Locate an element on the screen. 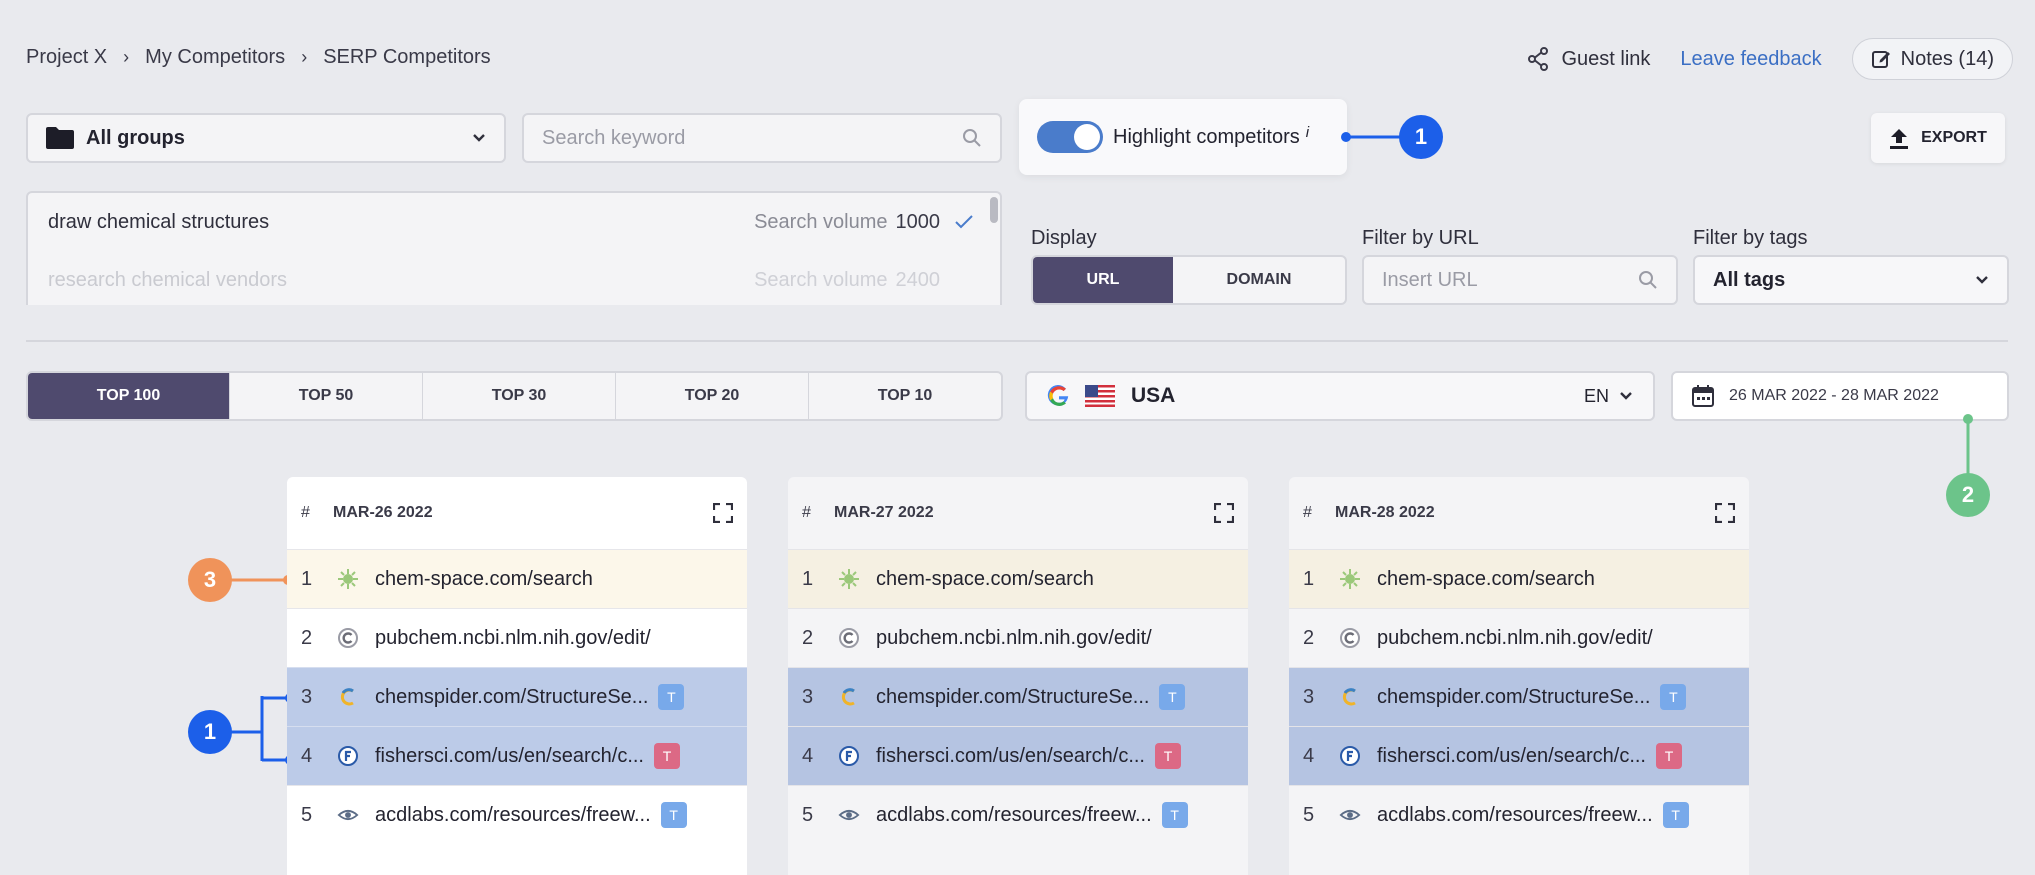  display-url-option: URL is located at coordinates (1103, 280).